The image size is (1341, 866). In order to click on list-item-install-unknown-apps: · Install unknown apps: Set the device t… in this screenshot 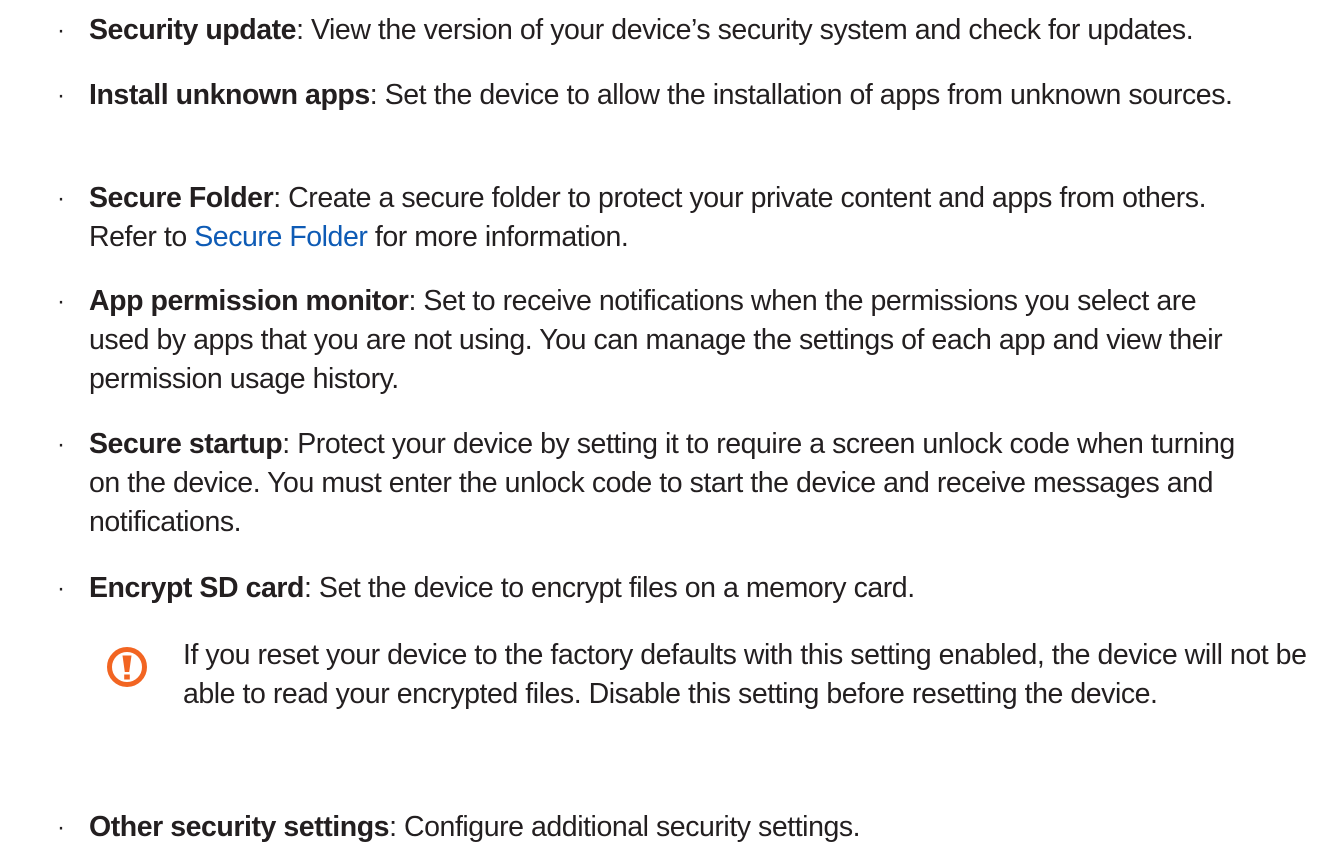, I will do `click(691, 95)`.